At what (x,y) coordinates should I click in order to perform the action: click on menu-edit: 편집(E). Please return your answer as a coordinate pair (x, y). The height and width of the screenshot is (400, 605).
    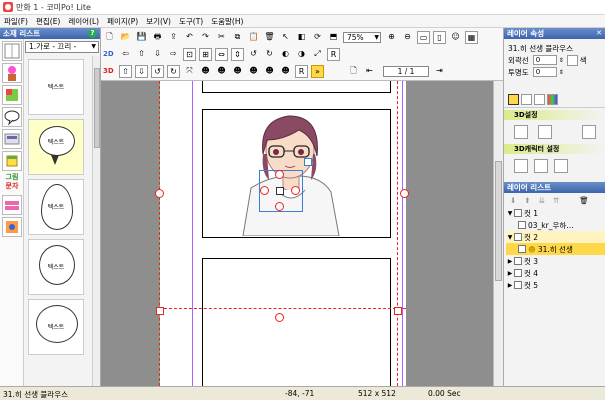
    Looking at the image, I should click on (48, 21).